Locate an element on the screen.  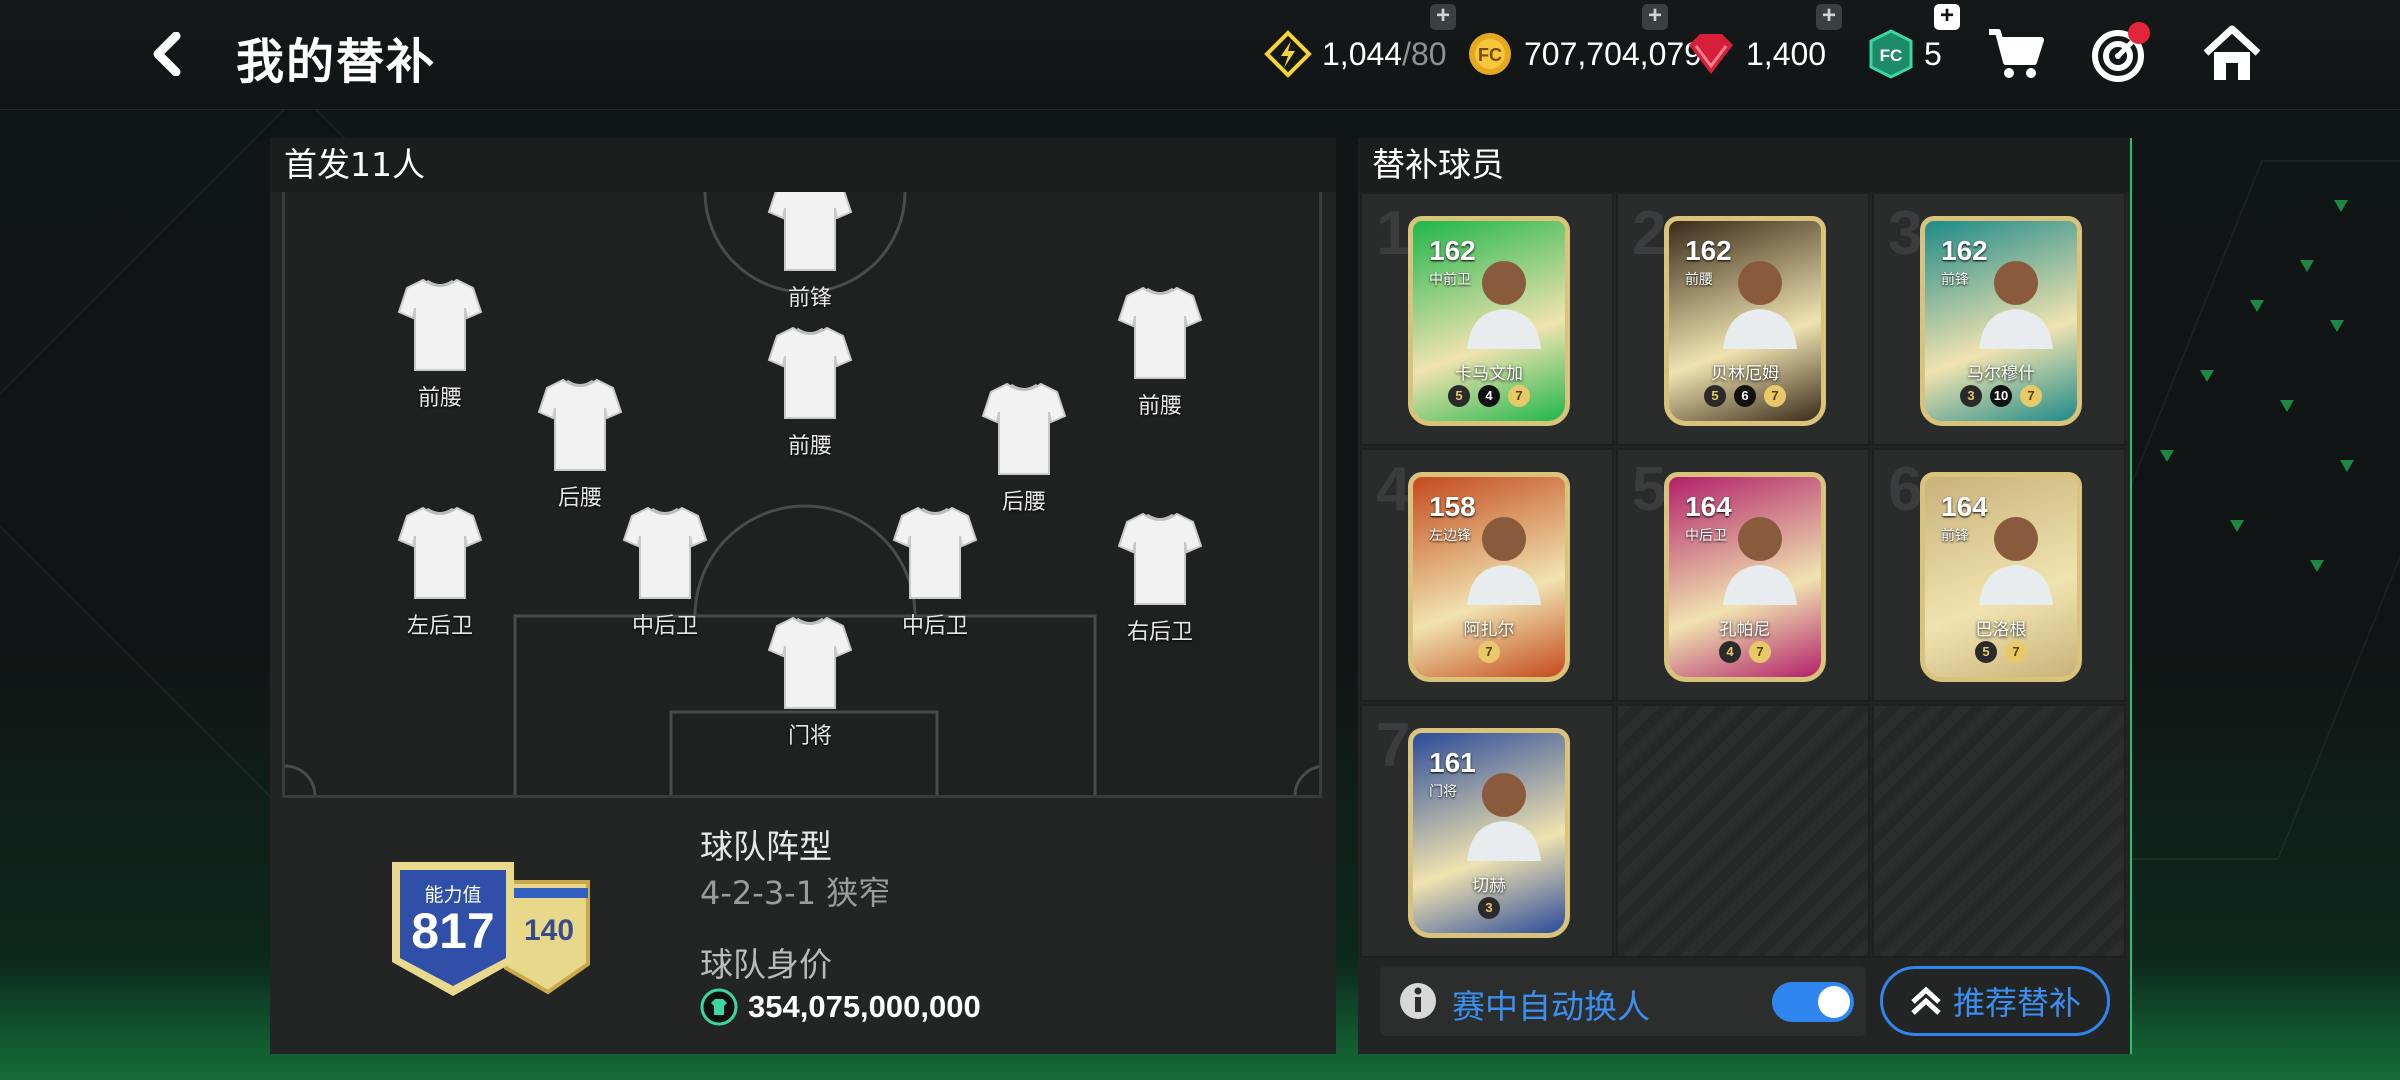
player-position-label: 门将 is located at coordinates (809, 736).